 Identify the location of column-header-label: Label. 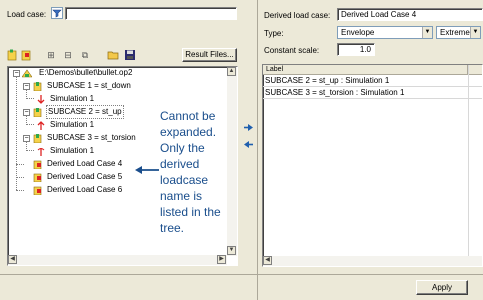
(365, 70).